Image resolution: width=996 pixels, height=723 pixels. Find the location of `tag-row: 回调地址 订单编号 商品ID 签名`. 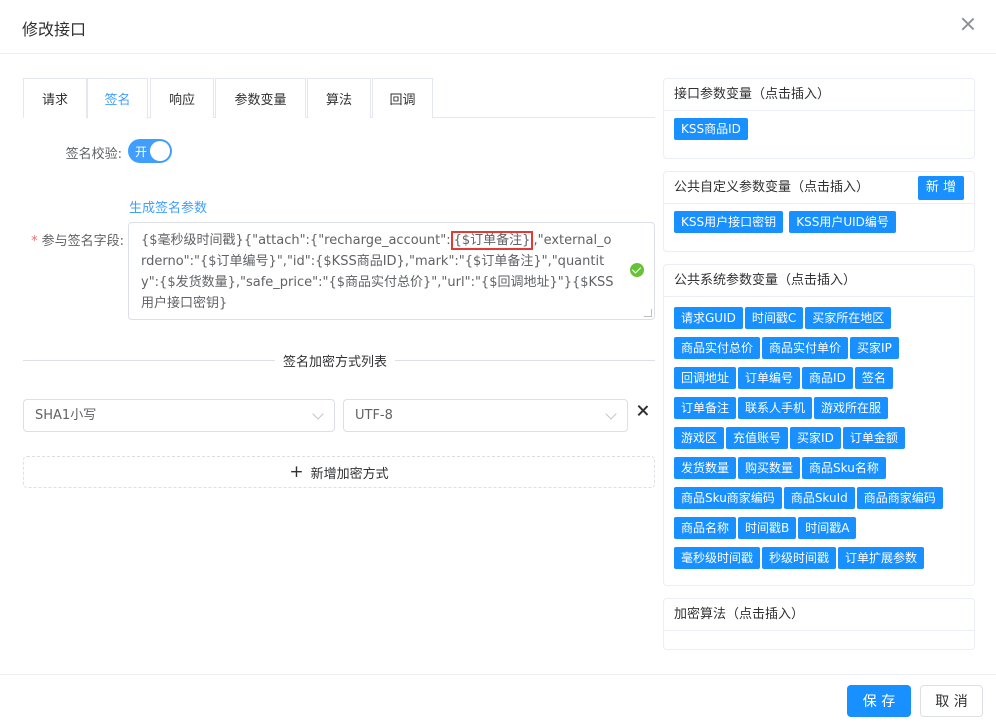

tag-row: 回调地址 订单编号 商品ID 签名 is located at coordinates (824, 382).